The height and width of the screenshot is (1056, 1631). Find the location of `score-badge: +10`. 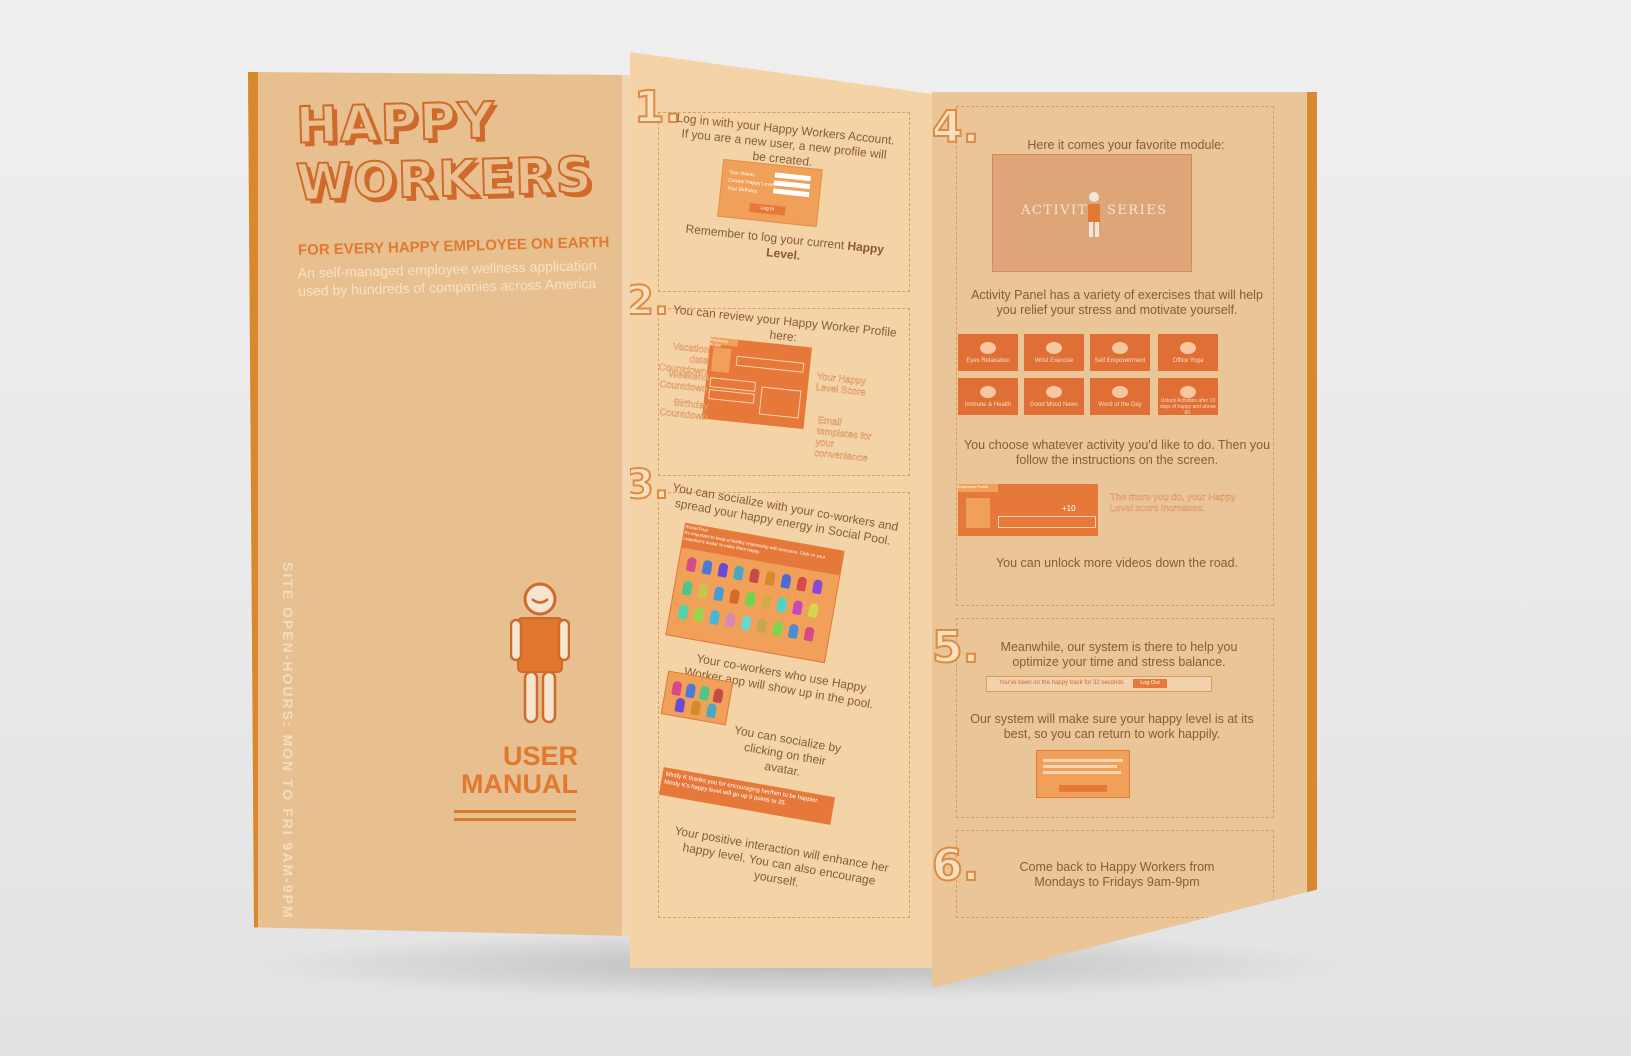

score-badge: +10 is located at coordinates (1069, 508).